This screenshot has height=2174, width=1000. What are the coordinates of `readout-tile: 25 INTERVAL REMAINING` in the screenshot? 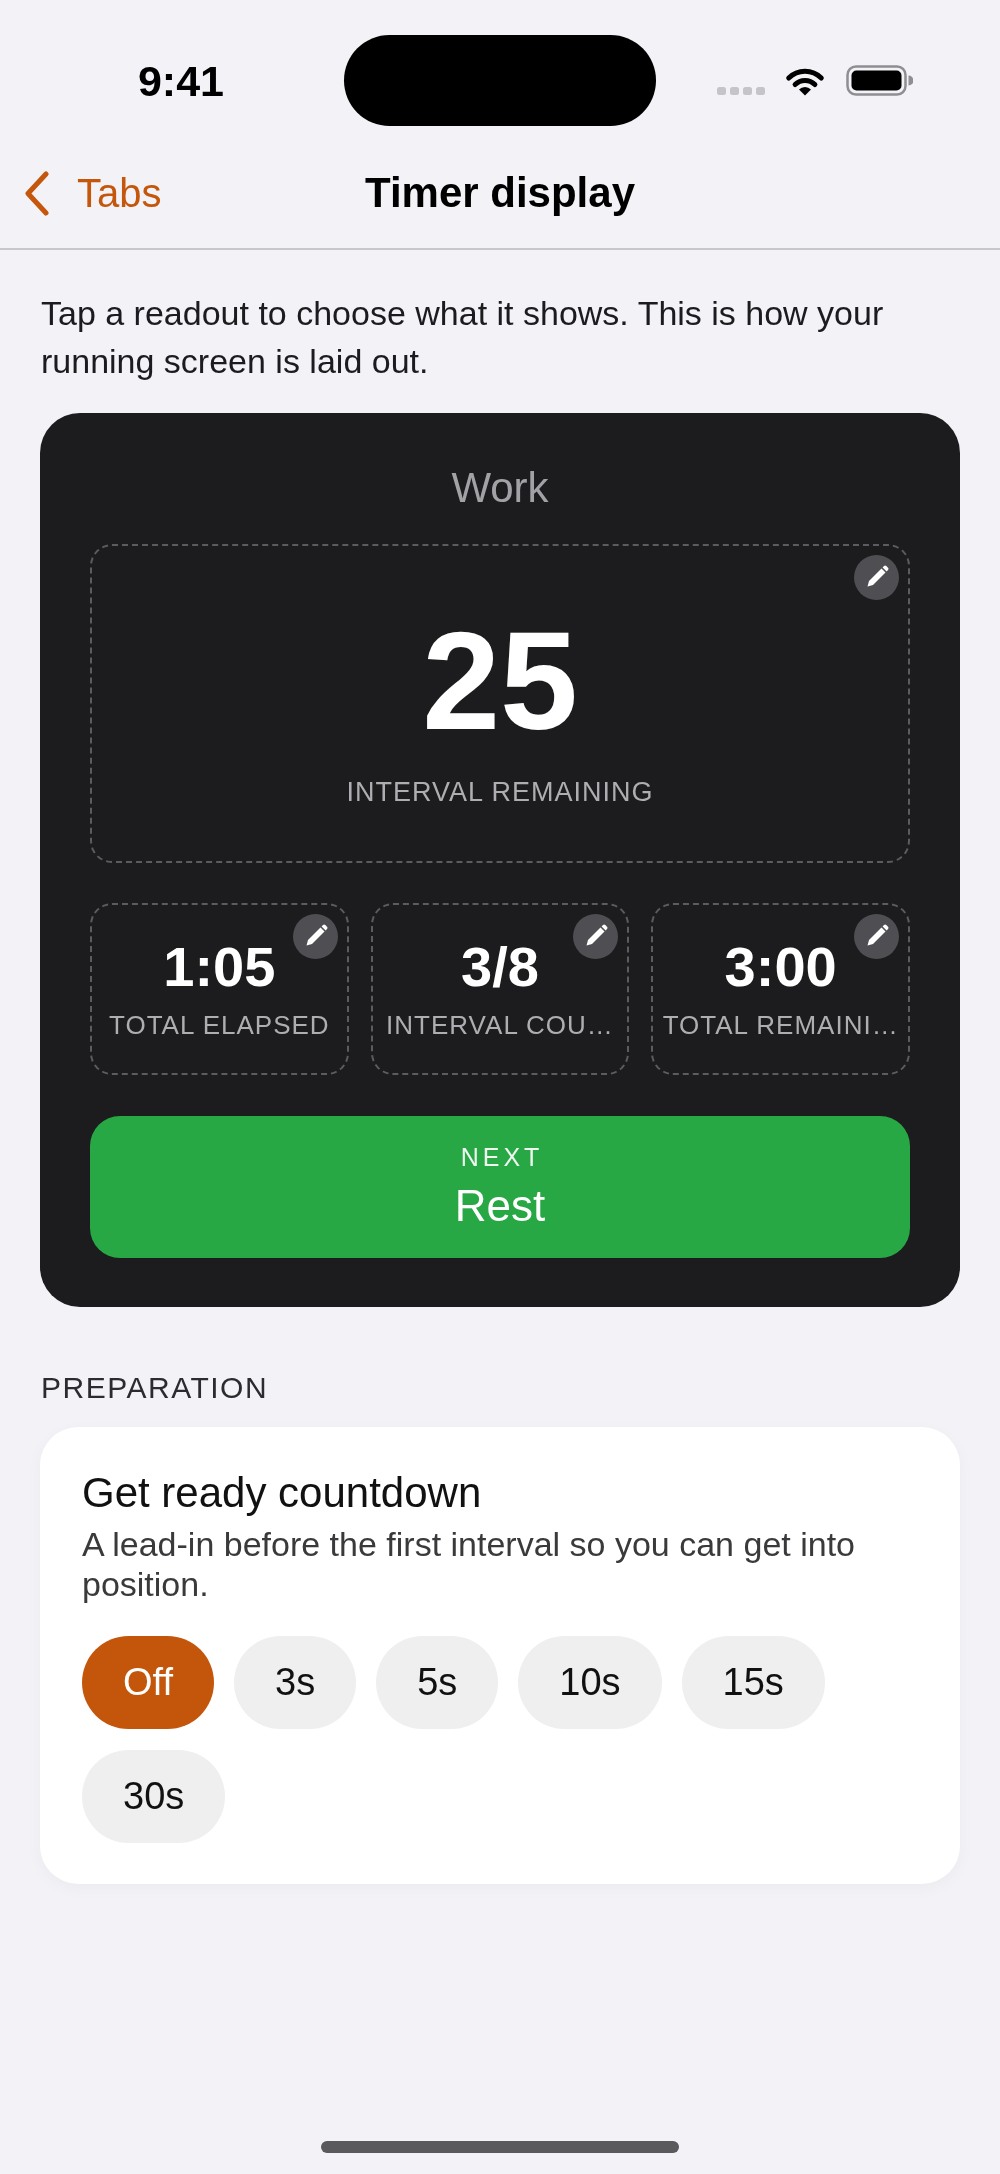 It's located at (500, 703).